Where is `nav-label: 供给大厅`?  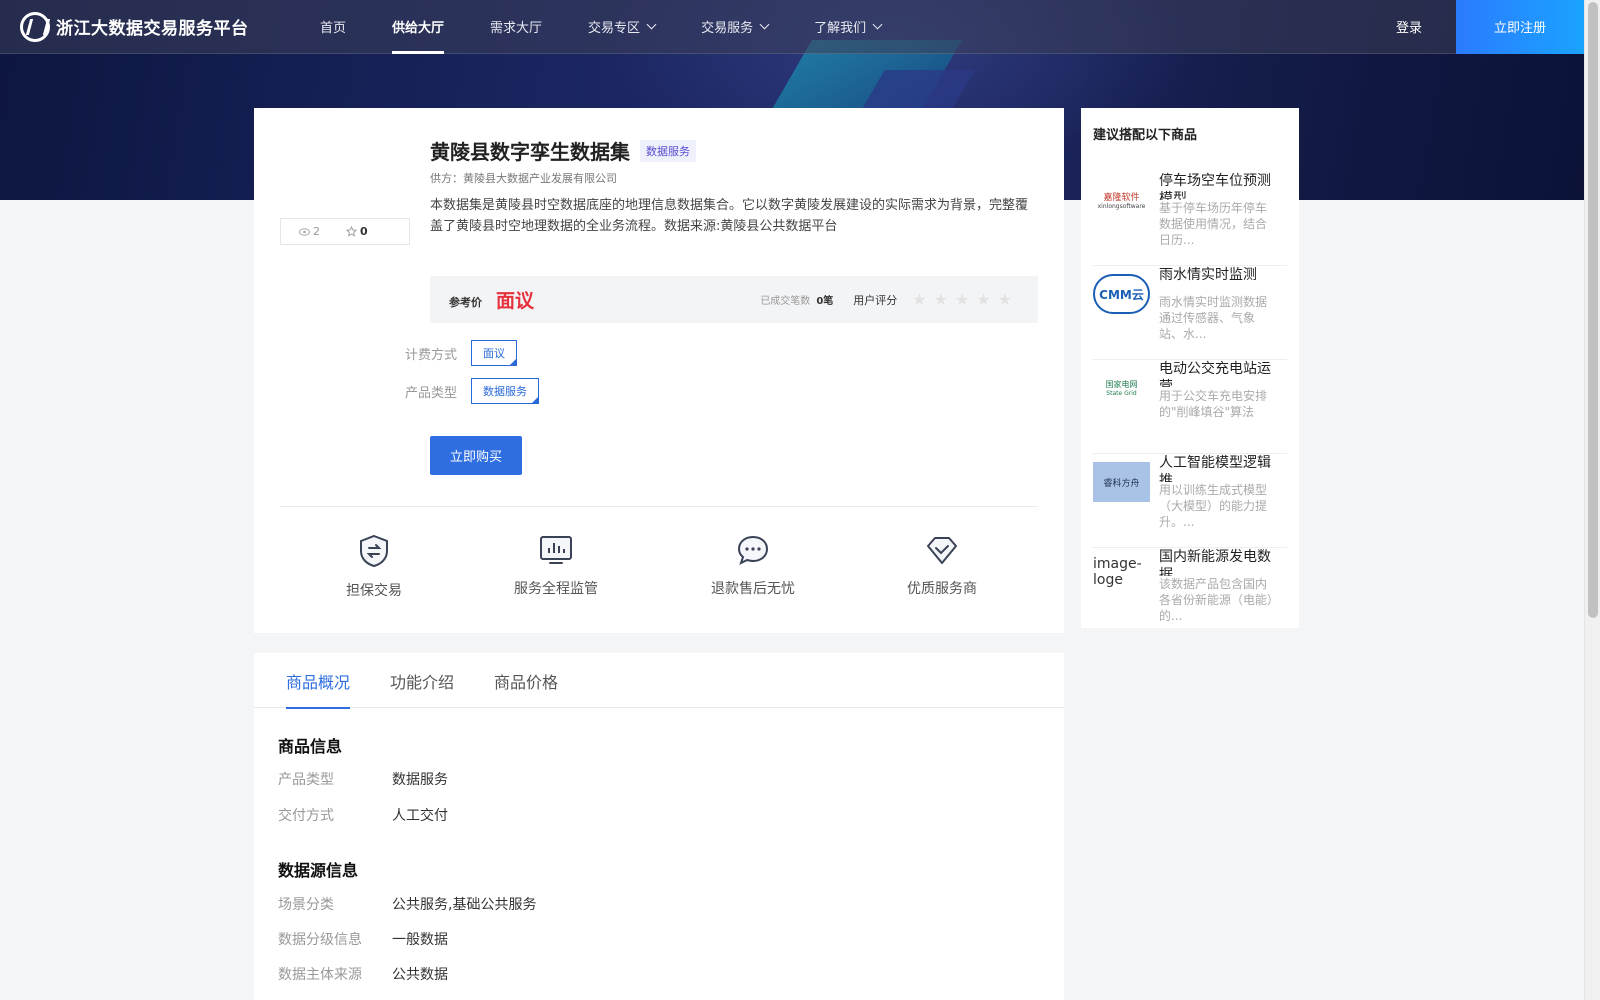
nav-label: 供给大厅 is located at coordinates (418, 28).